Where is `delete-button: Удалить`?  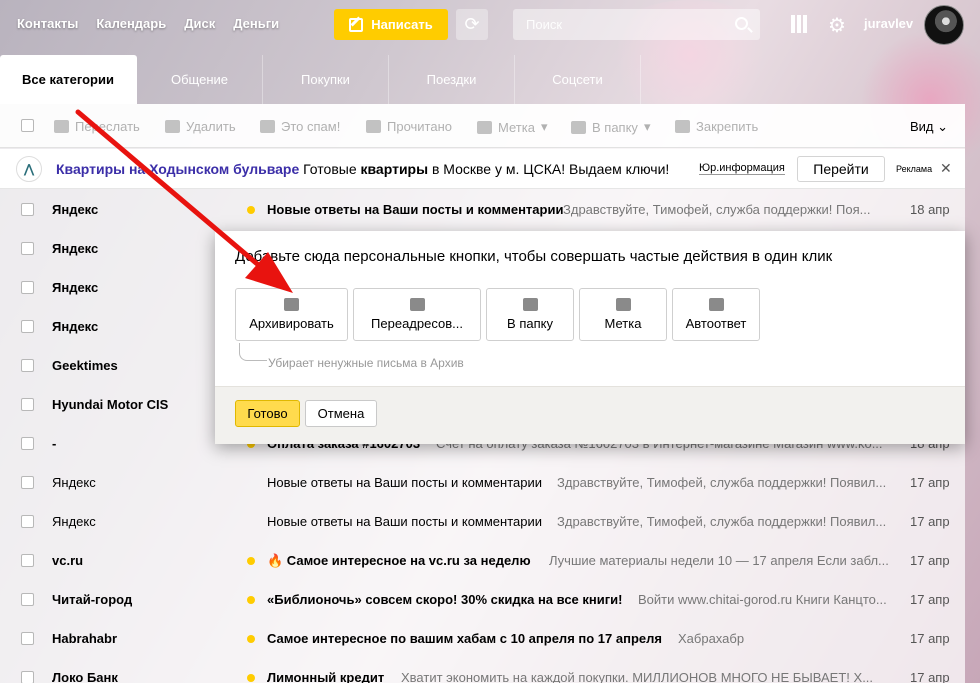
delete-button: Удалить is located at coordinates (200, 126).